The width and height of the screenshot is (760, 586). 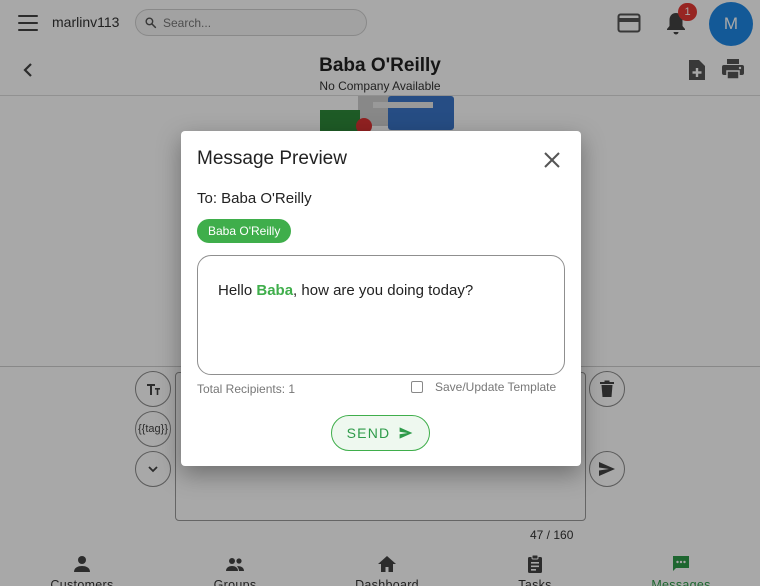 What do you see at coordinates (244, 231) in the screenshot?
I see `recipient-chip: Baba O'Reilly` at bounding box center [244, 231].